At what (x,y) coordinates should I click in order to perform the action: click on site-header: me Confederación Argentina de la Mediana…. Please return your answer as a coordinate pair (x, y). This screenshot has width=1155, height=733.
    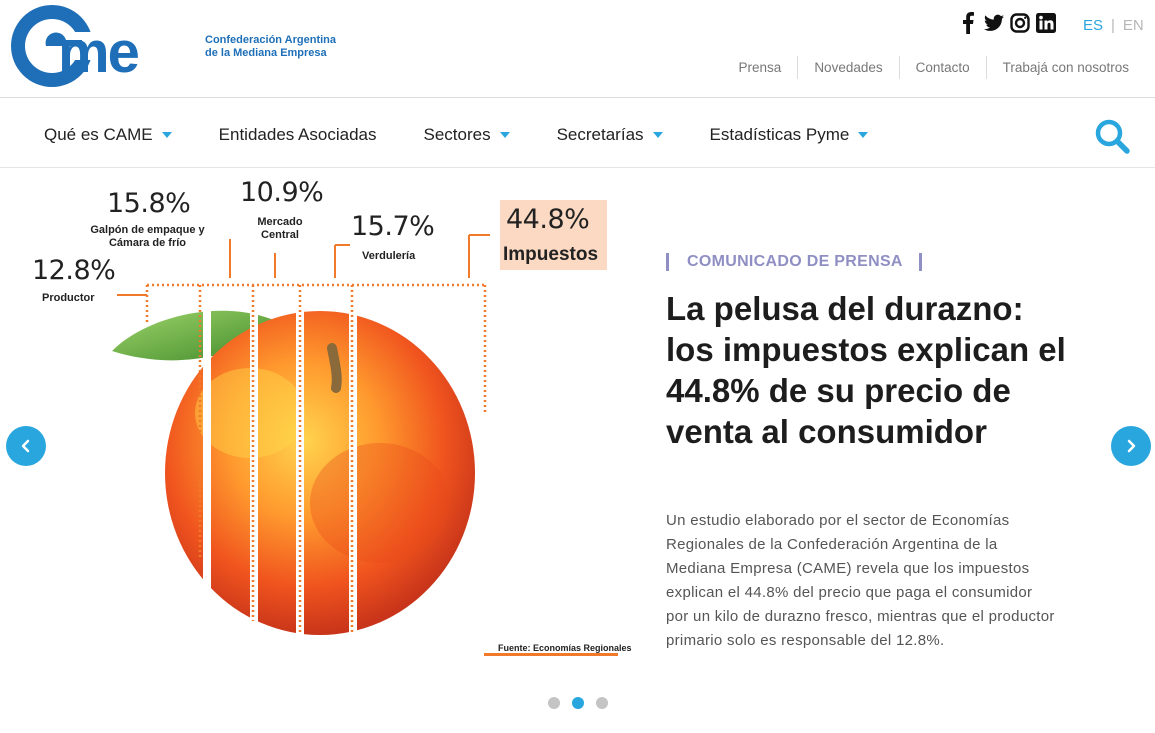
    Looking at the image, I should click on (577, 49).